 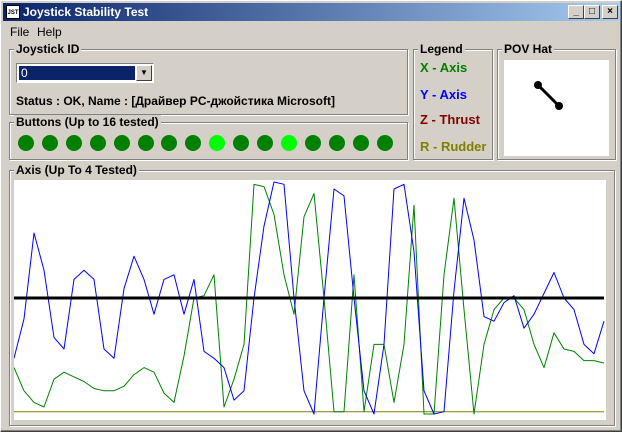 I want to click on pov-direction-line, so click(x=548, y=95).